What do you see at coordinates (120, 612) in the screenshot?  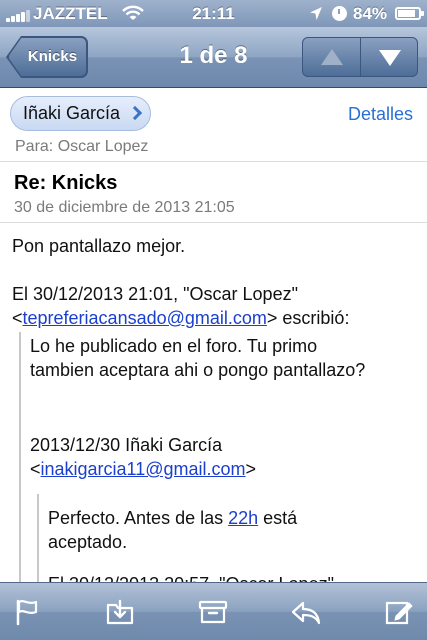 I see `move-folder-icon` at bounding box center [120, 612].